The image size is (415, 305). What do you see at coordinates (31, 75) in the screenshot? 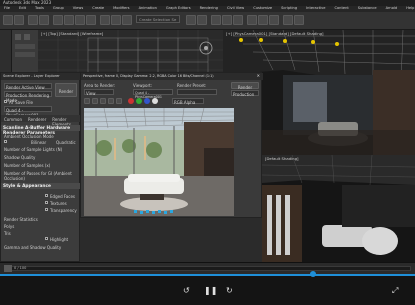
I see `panel-title: Scene Explorer - Layer Explorer` at bounding box center [31, 75].